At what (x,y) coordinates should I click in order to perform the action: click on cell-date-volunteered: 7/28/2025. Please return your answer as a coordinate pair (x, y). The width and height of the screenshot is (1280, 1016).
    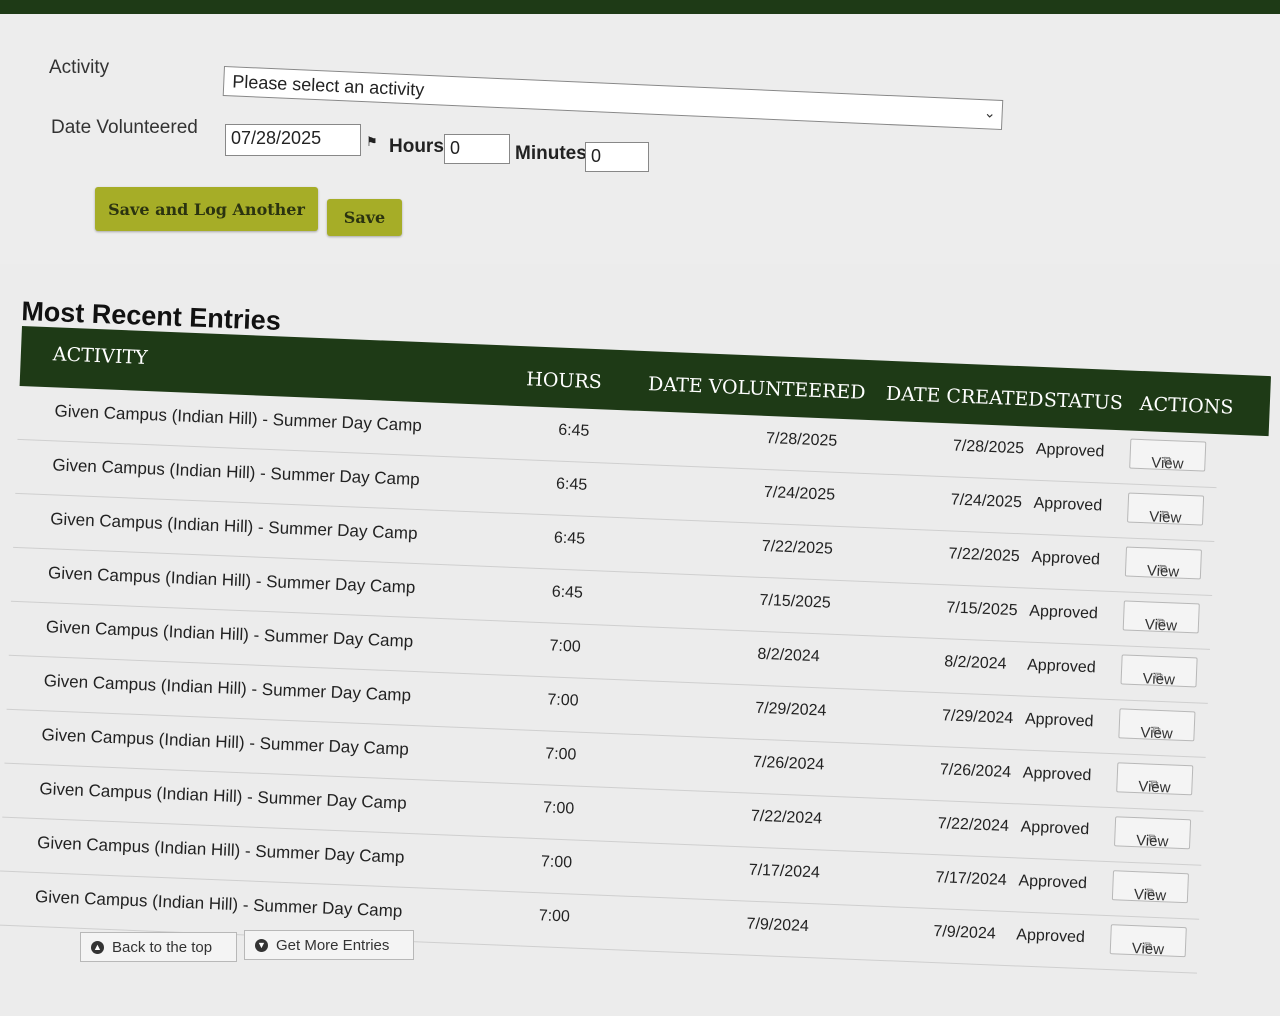
    Looking at the image, I should click on (801, 439).